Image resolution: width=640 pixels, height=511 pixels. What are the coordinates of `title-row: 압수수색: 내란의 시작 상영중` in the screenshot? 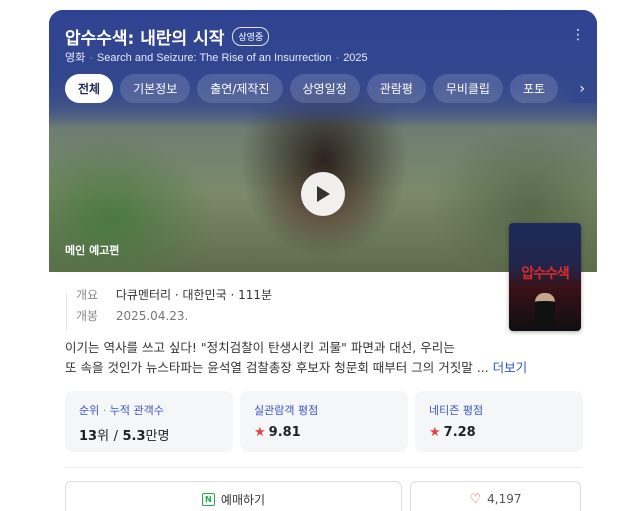 It's located at (167, 36).